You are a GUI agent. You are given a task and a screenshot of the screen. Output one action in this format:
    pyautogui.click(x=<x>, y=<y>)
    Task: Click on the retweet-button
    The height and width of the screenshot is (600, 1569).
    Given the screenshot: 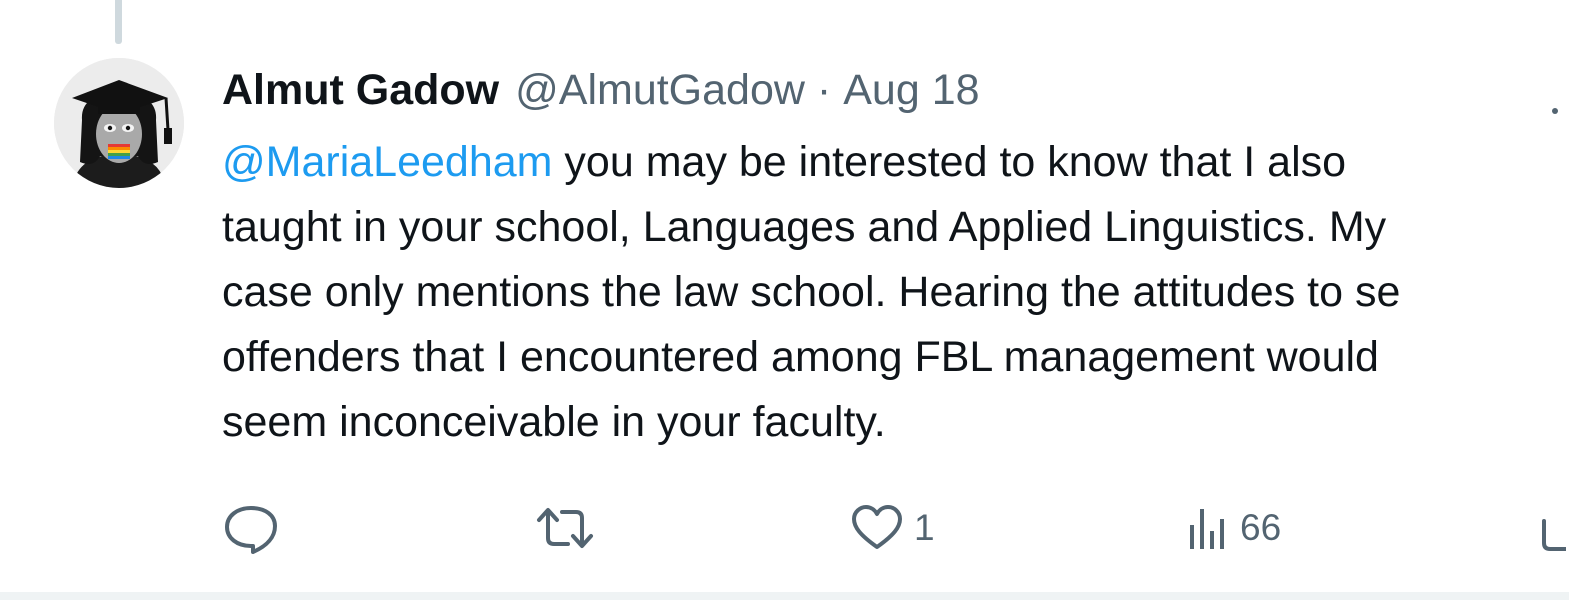 What is the action you would take?
    pyautogui.click(x=565, y=528)
    